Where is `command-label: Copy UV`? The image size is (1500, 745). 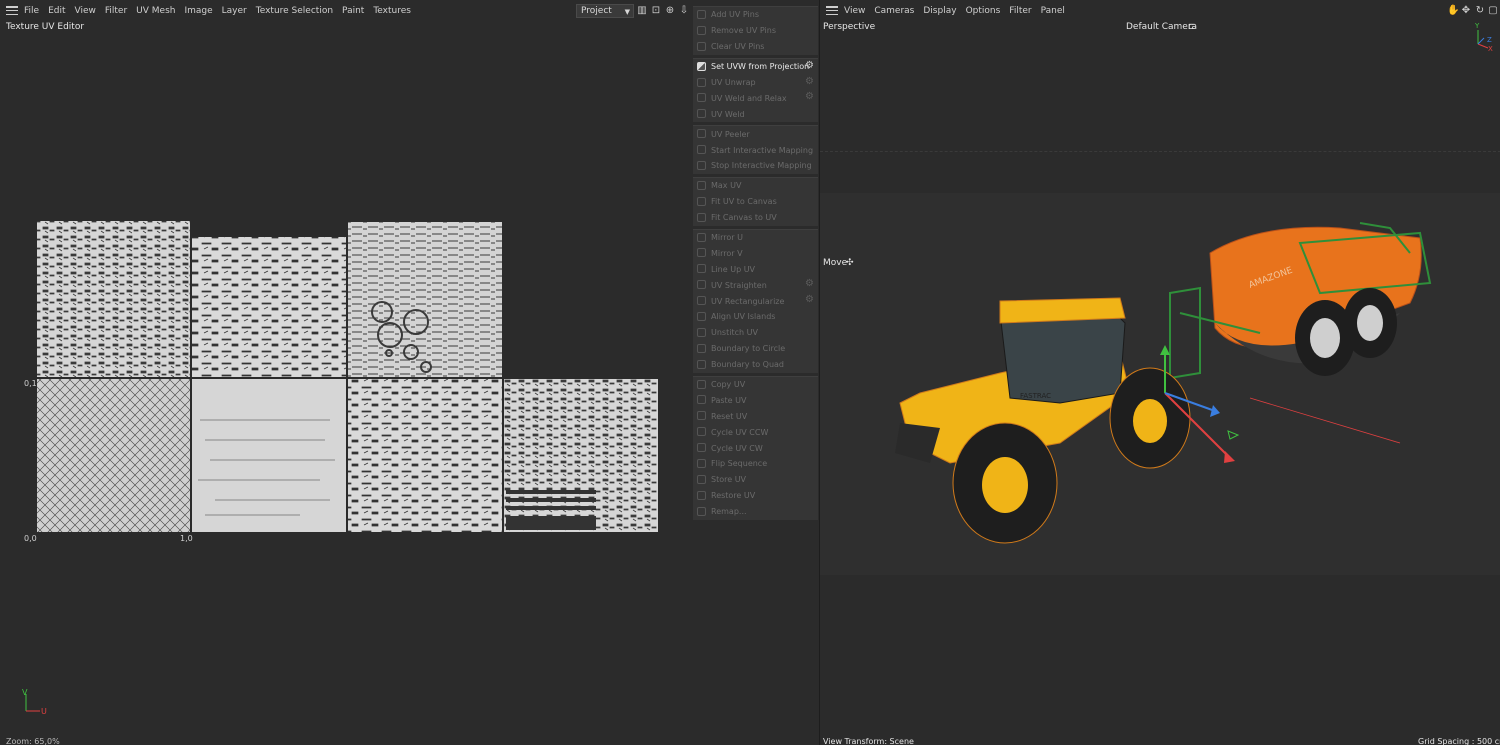
command-label: Copy UV is located at coordinates (728, 385).